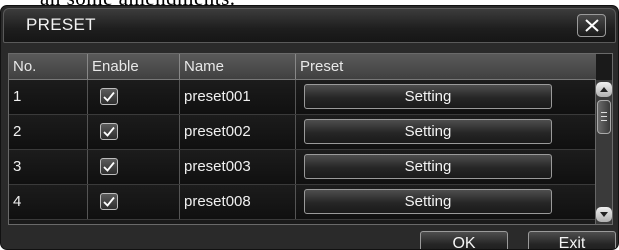 The image size is (619, 250). I want to click on exit-button: Exit, so click(572, 240).